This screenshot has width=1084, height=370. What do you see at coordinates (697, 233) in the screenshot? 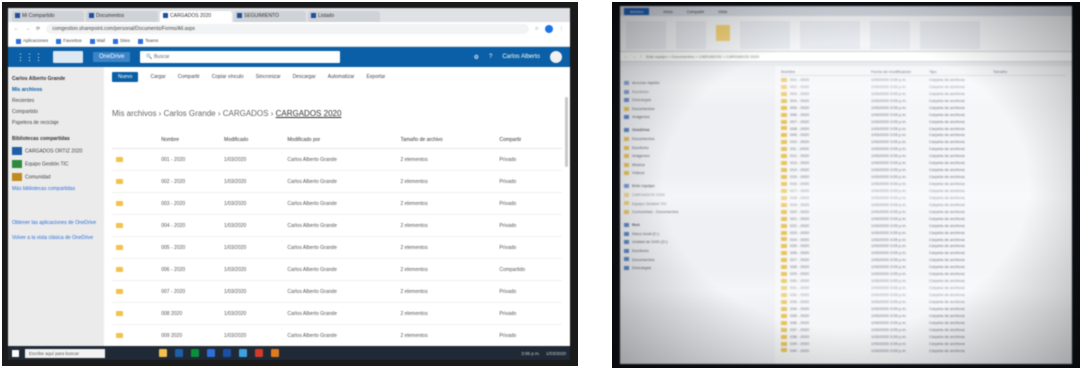
I see `nav-item: Disco local (C:)` at bounding box center [697, 233].